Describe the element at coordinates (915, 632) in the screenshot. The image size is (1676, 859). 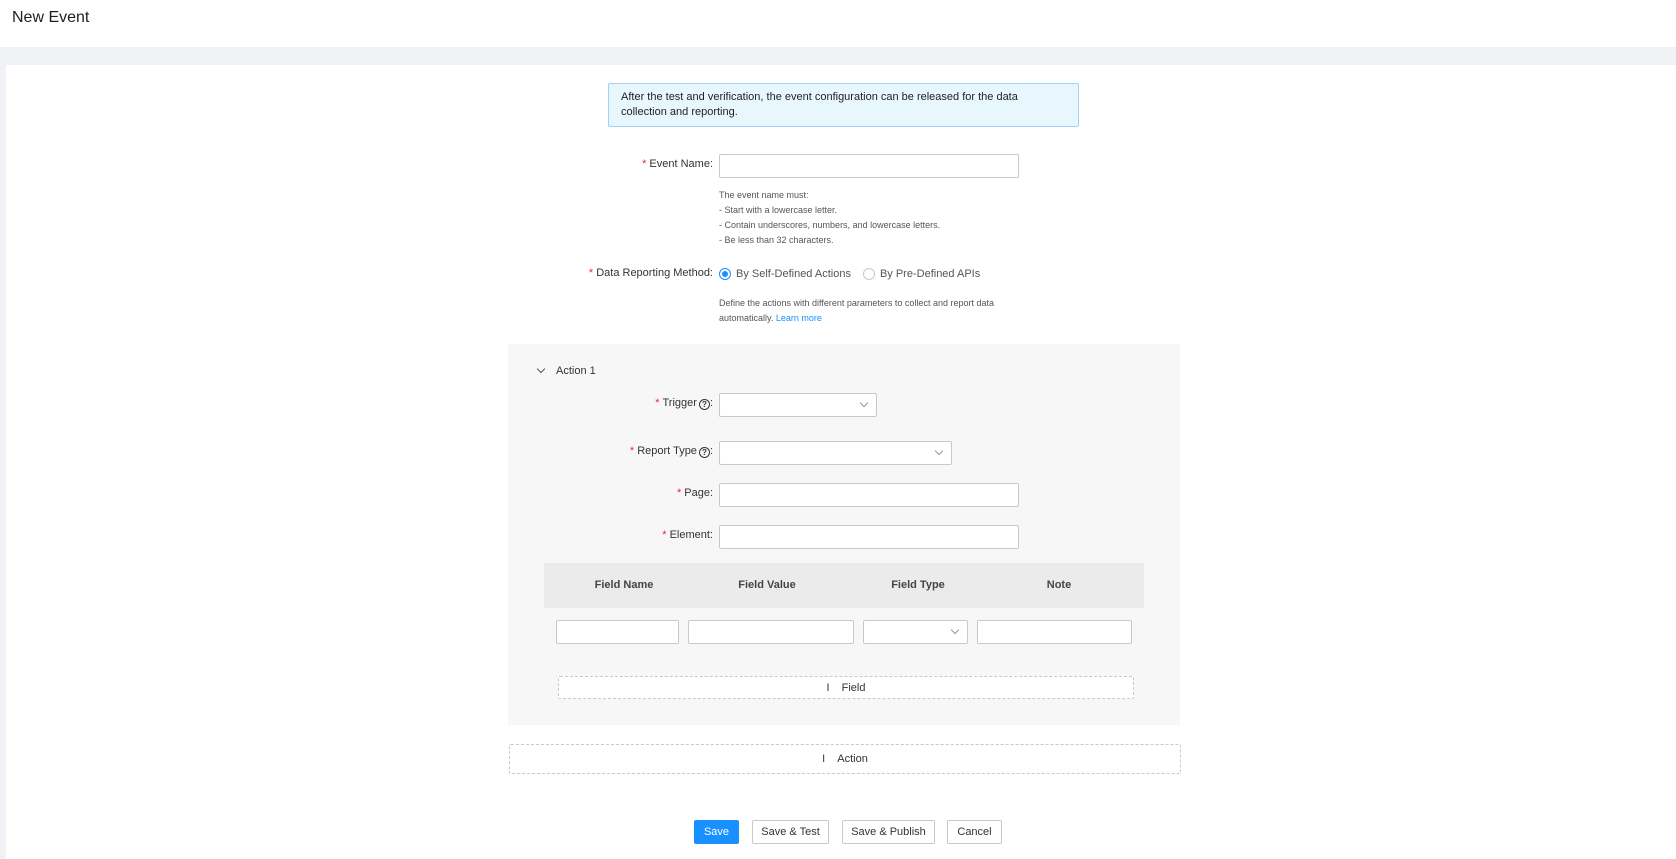
I see `field-type-select` at that location.